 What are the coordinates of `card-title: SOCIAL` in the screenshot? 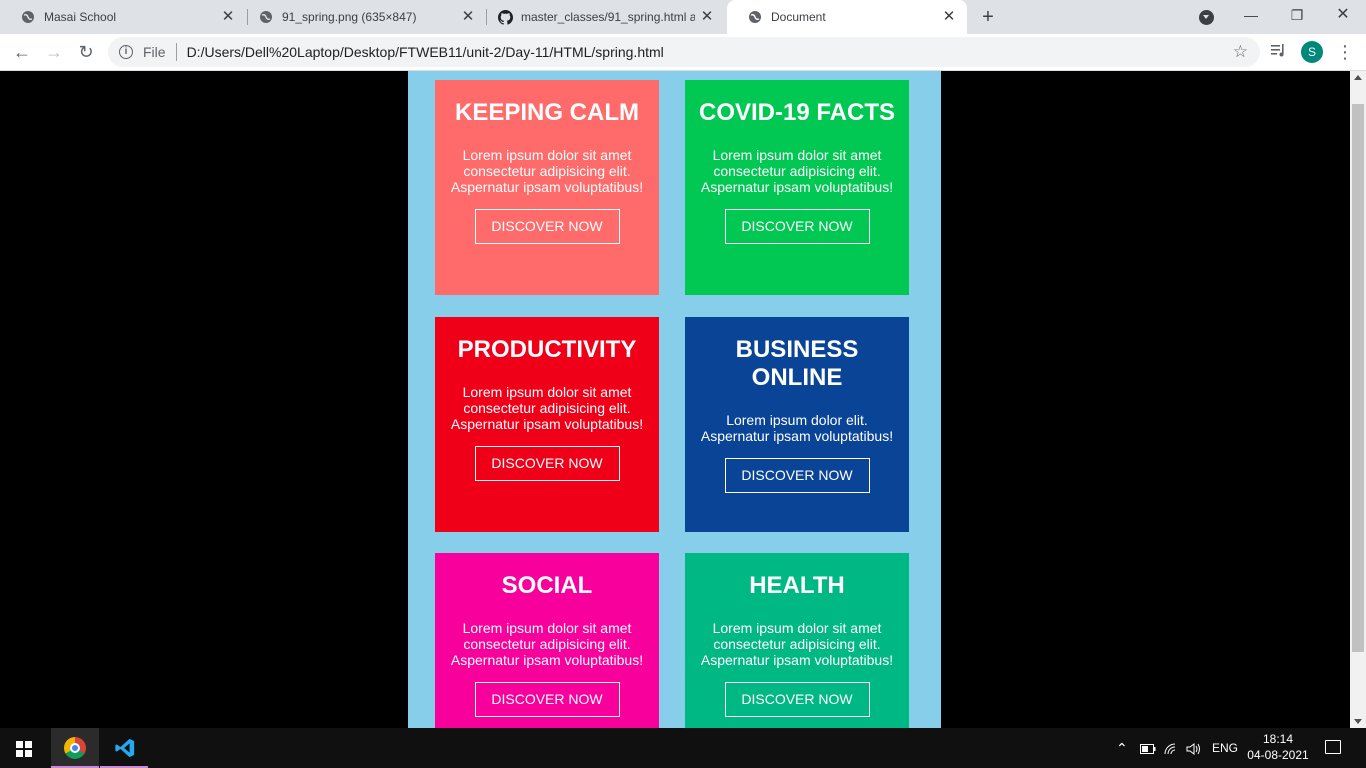 It's located at (547, 585).